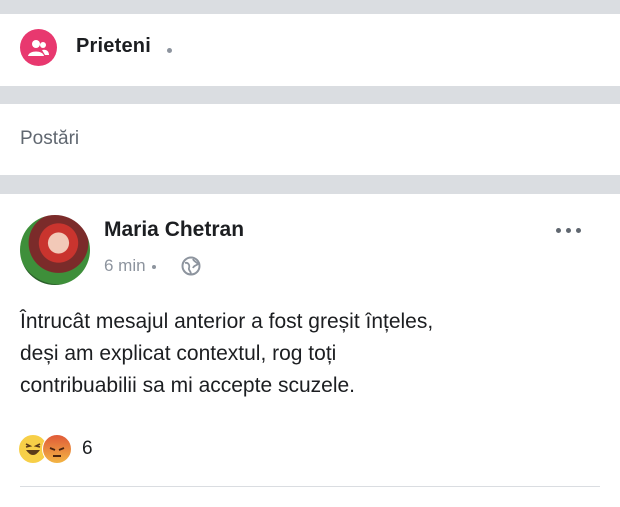  I want to click on posts-heading: Postări, so click(50, 138).